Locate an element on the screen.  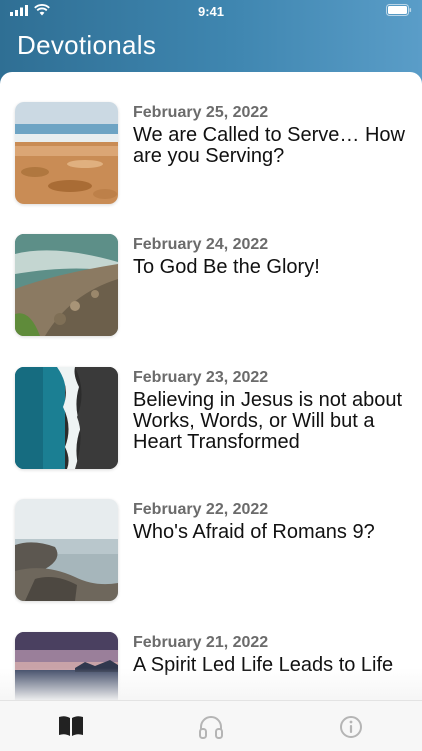
devotional-title: To God Be the Glory! is located at coordinates (226, 267).